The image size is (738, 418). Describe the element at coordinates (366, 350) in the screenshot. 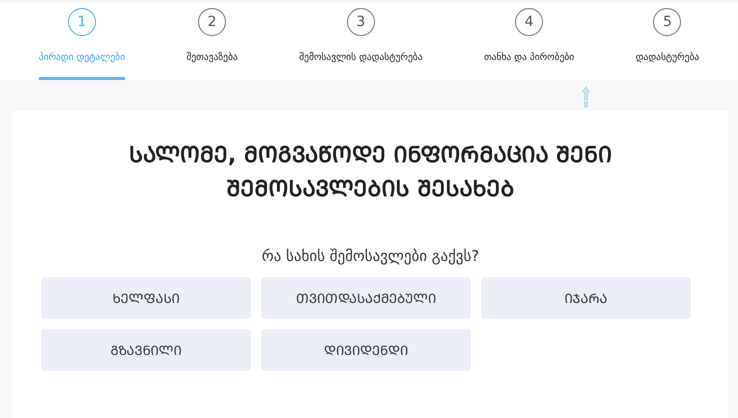

I see `income-option-button: ᲓᲘᲕᲘᲓᲔᲜᲓᲘ` at that location.